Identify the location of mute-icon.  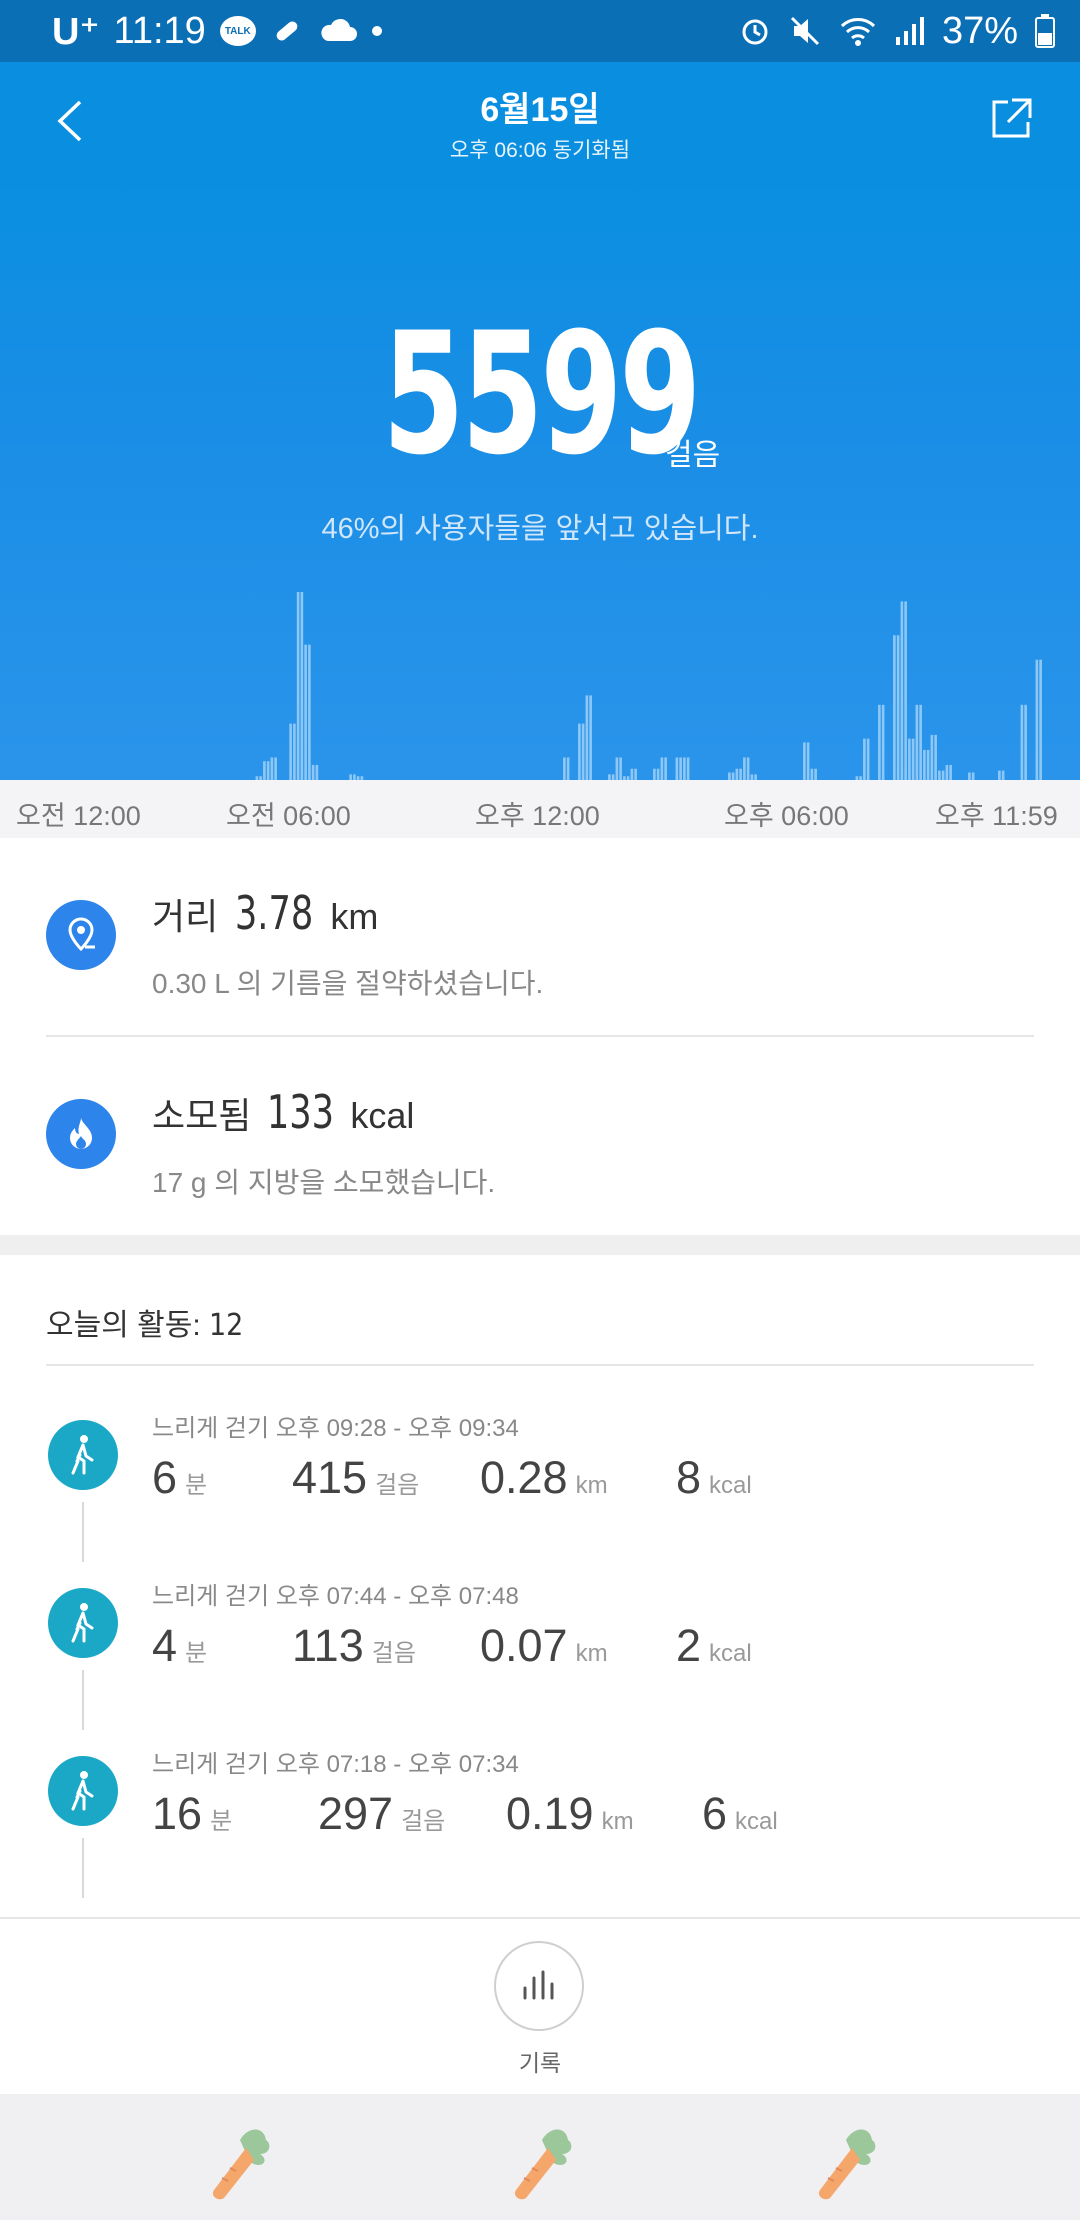
(804, 31).